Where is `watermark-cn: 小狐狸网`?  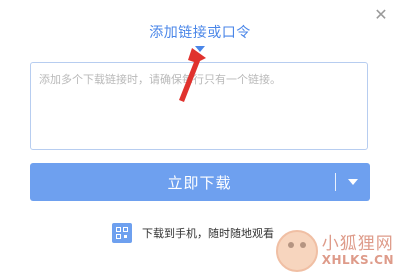 watermark-cn: 小狐狸网 is located at coordinates (357, 244).